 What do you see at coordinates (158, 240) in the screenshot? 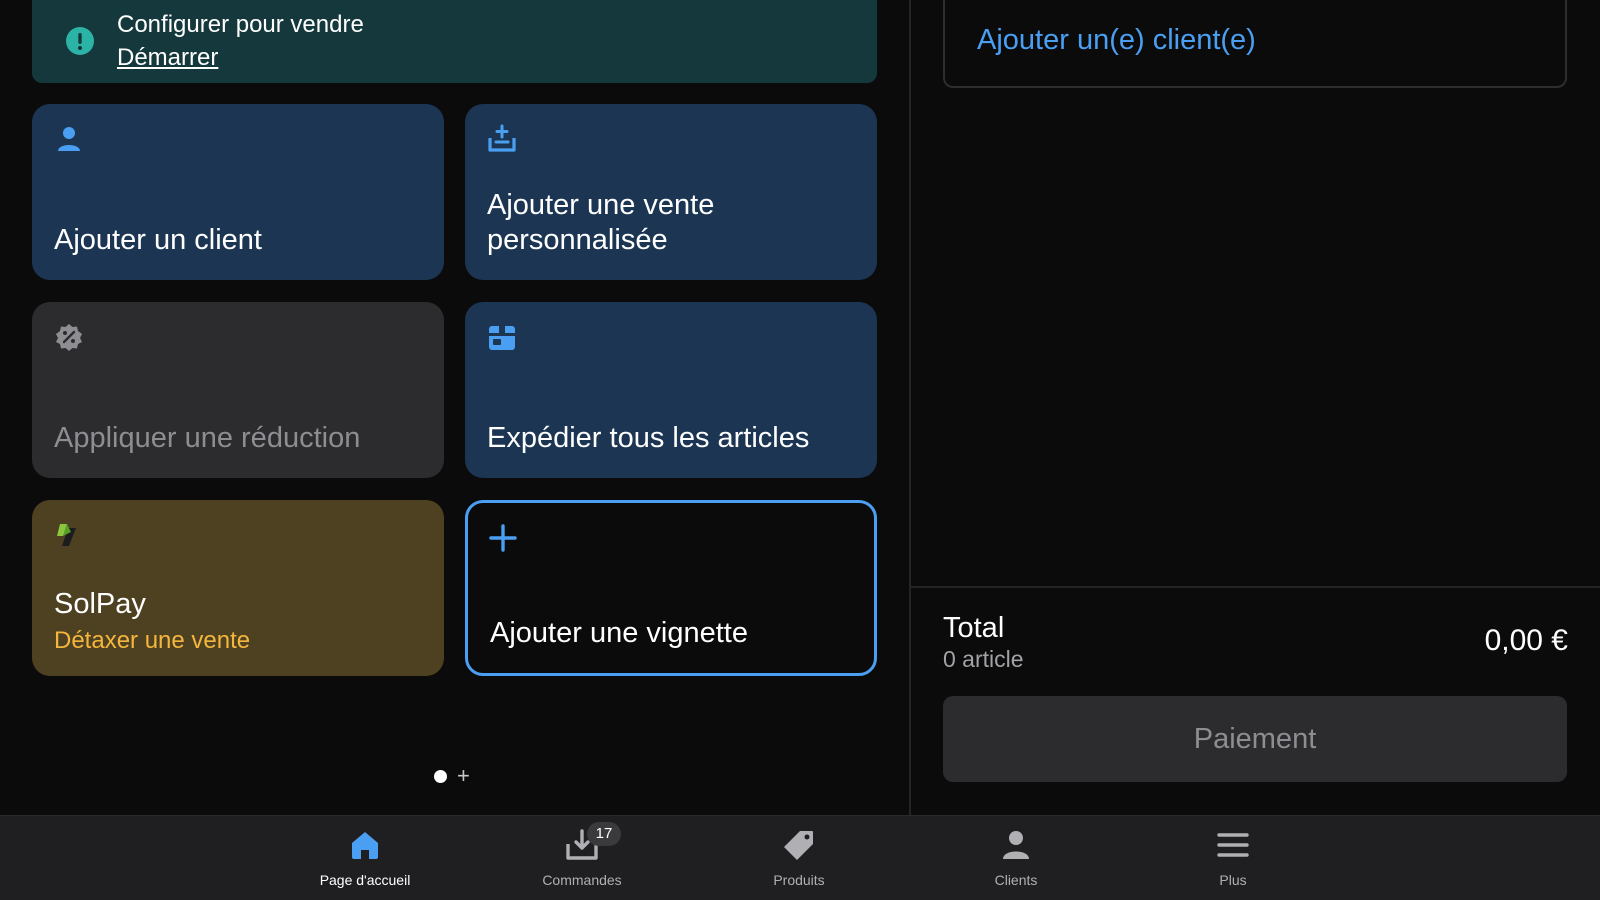
I see `add-customer-label: Ajouter un client` at bounding box center [158, 240].